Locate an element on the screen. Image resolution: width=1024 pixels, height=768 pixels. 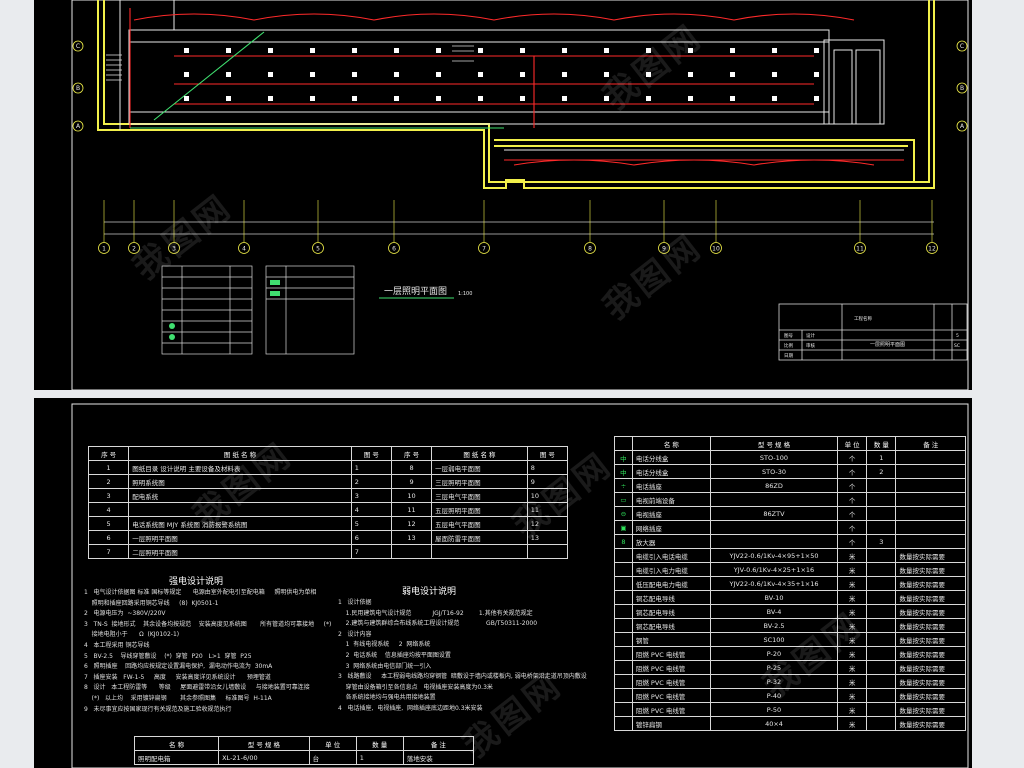
note-line: 6 照明插座 回路均应按规定设置漏电保护, 漏电动作电流为 30mA is located at coordinates (178, 667).